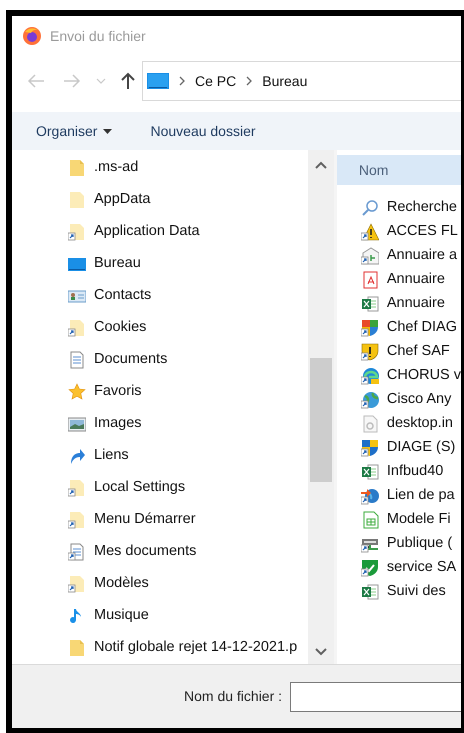 This screenshot has width=464, height=733. What do you see at coordinates (321, 652) in the screenshot?
I see `scroll-down-icon` at bounding box center [321, 652].